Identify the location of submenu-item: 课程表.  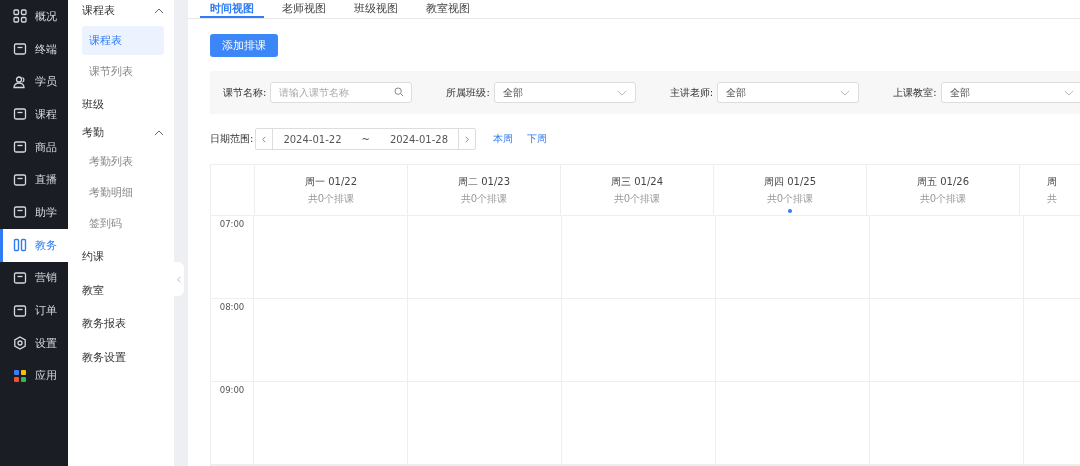
(123, 40).